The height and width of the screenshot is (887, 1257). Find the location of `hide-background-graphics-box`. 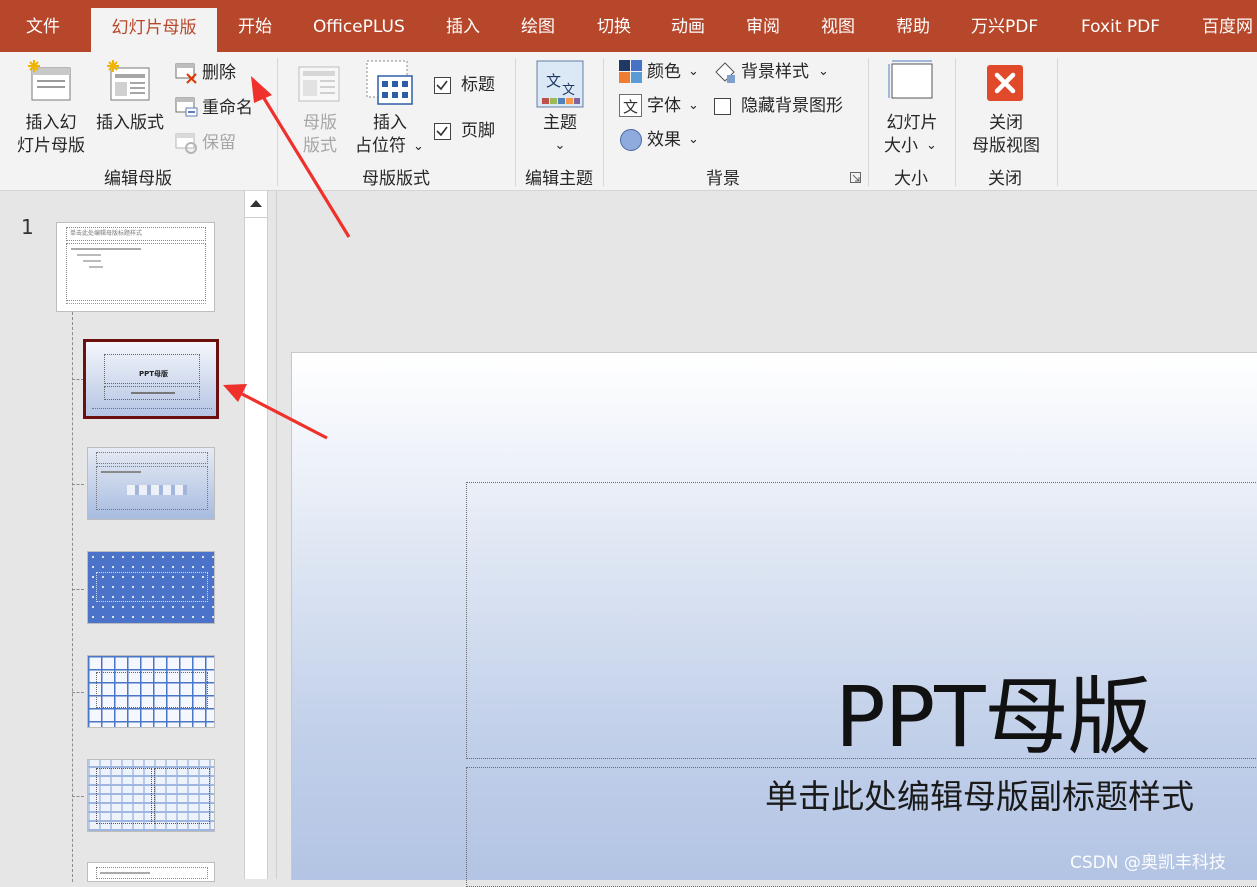

hide-background-graphics-box is located at coordinates (722, 106).